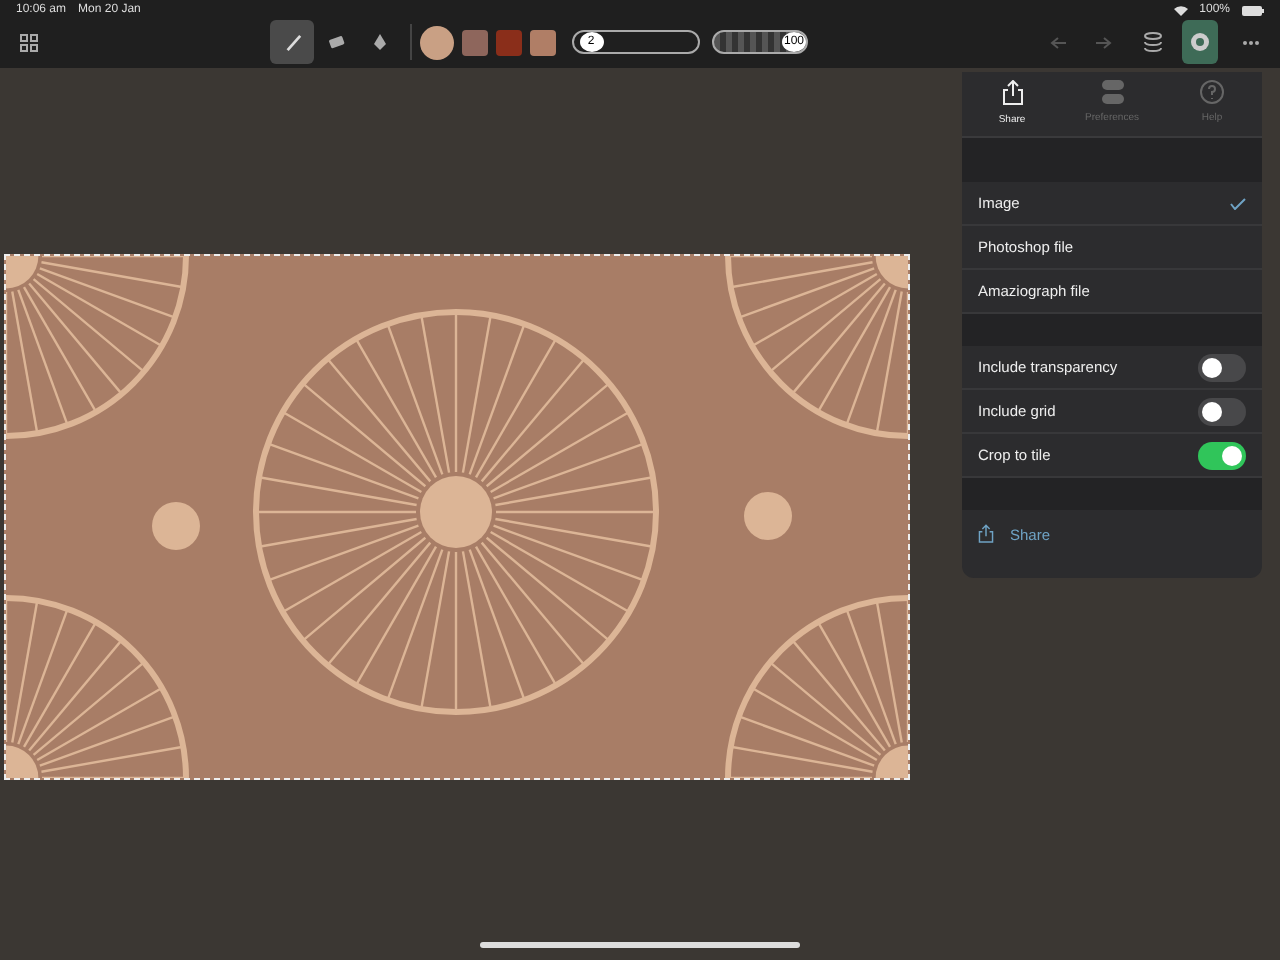 The width and height of the screenshot is (1280, 960). I want to click on eraser-icon, so click(336, 42).